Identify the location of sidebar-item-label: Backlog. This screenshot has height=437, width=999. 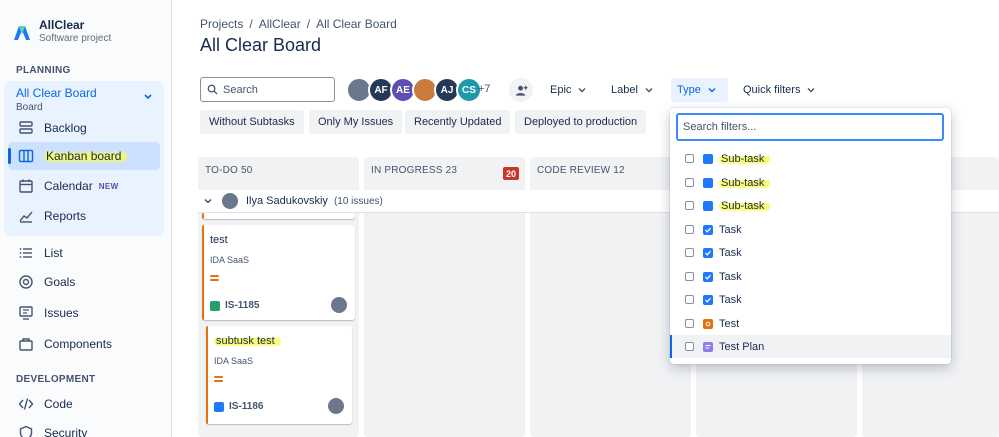
(65, 128).